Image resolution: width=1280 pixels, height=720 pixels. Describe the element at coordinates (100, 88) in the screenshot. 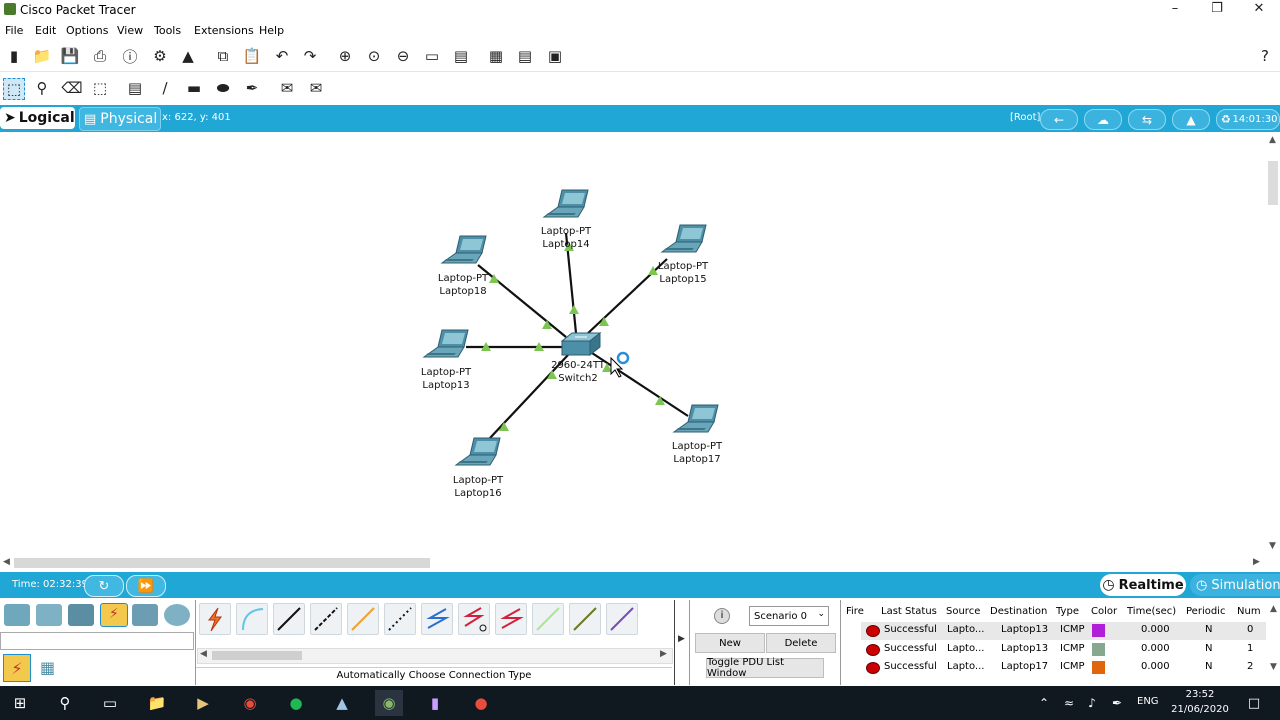

I see `resize-shape-icon: ⬚` at that location.